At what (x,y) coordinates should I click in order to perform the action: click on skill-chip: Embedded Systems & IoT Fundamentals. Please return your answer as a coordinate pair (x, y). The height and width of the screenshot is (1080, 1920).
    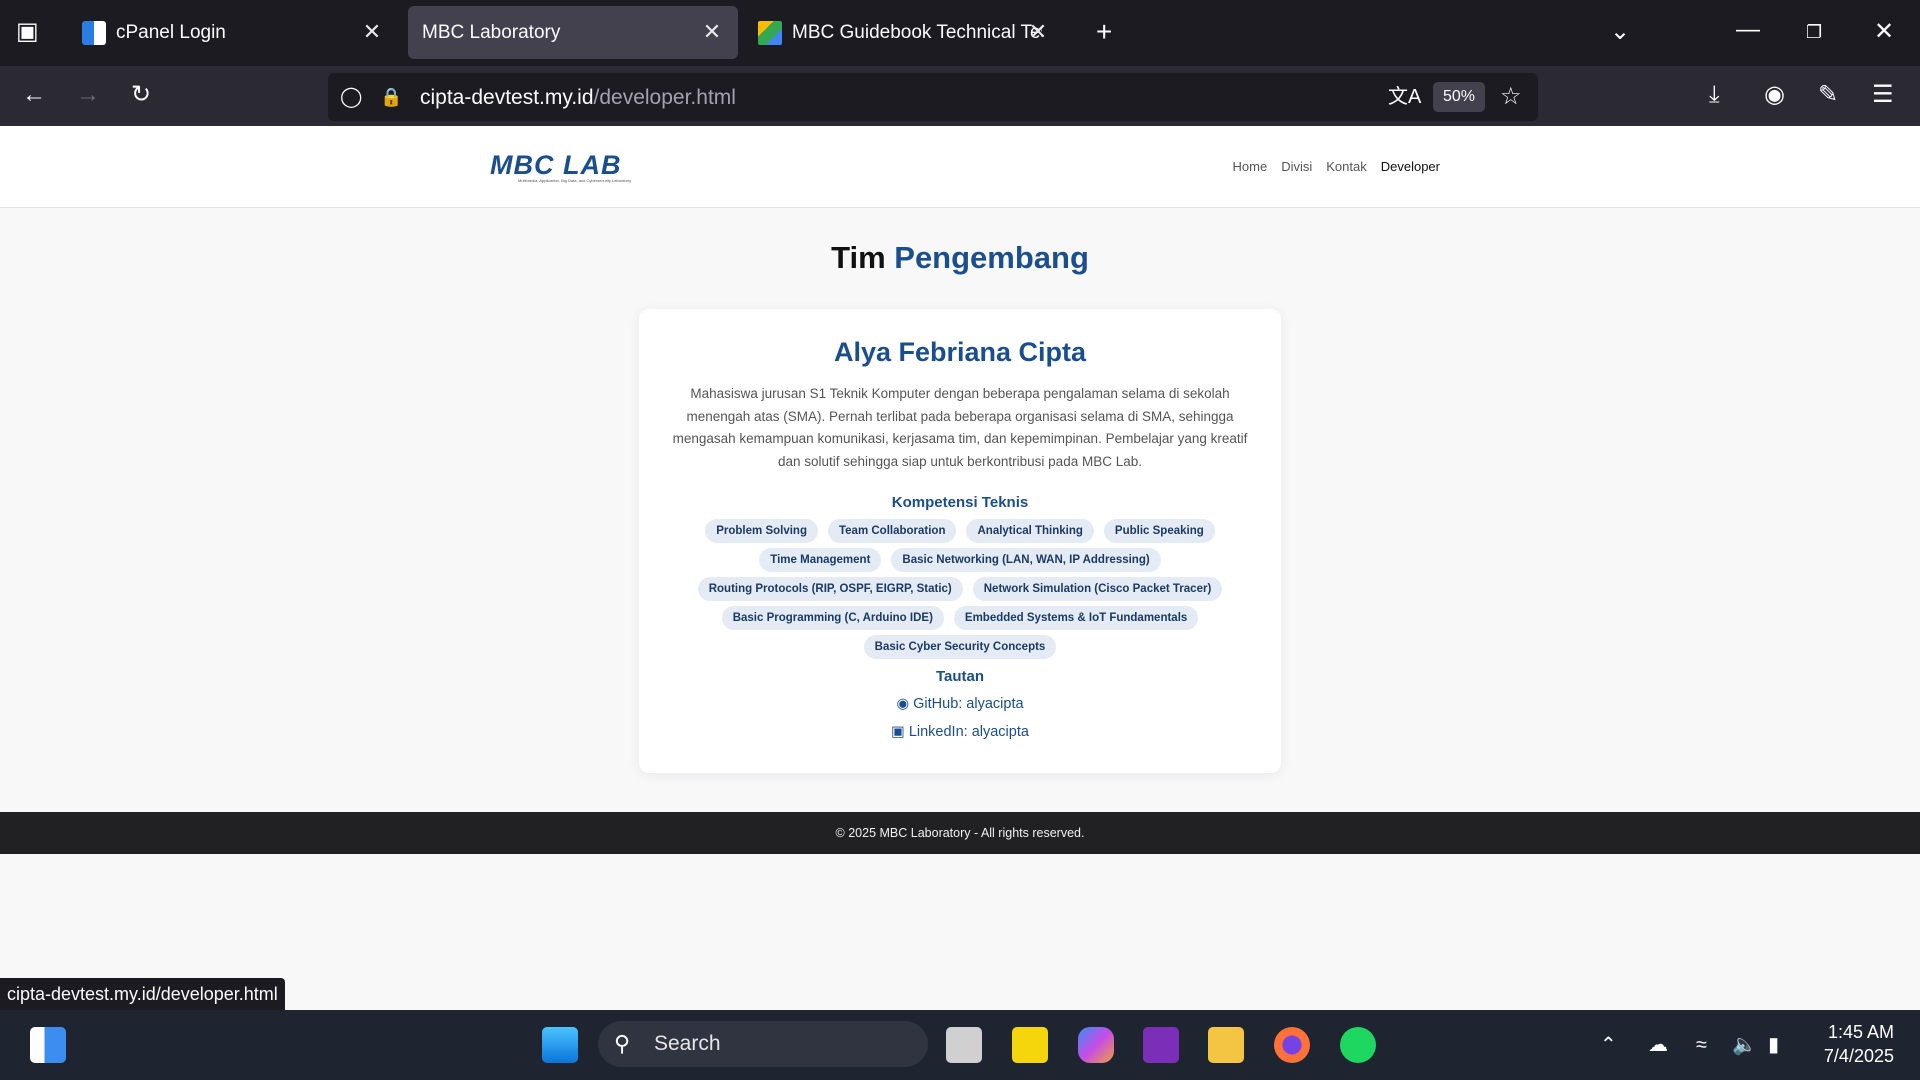
    Looking at the image, I should click on (1076, 618).